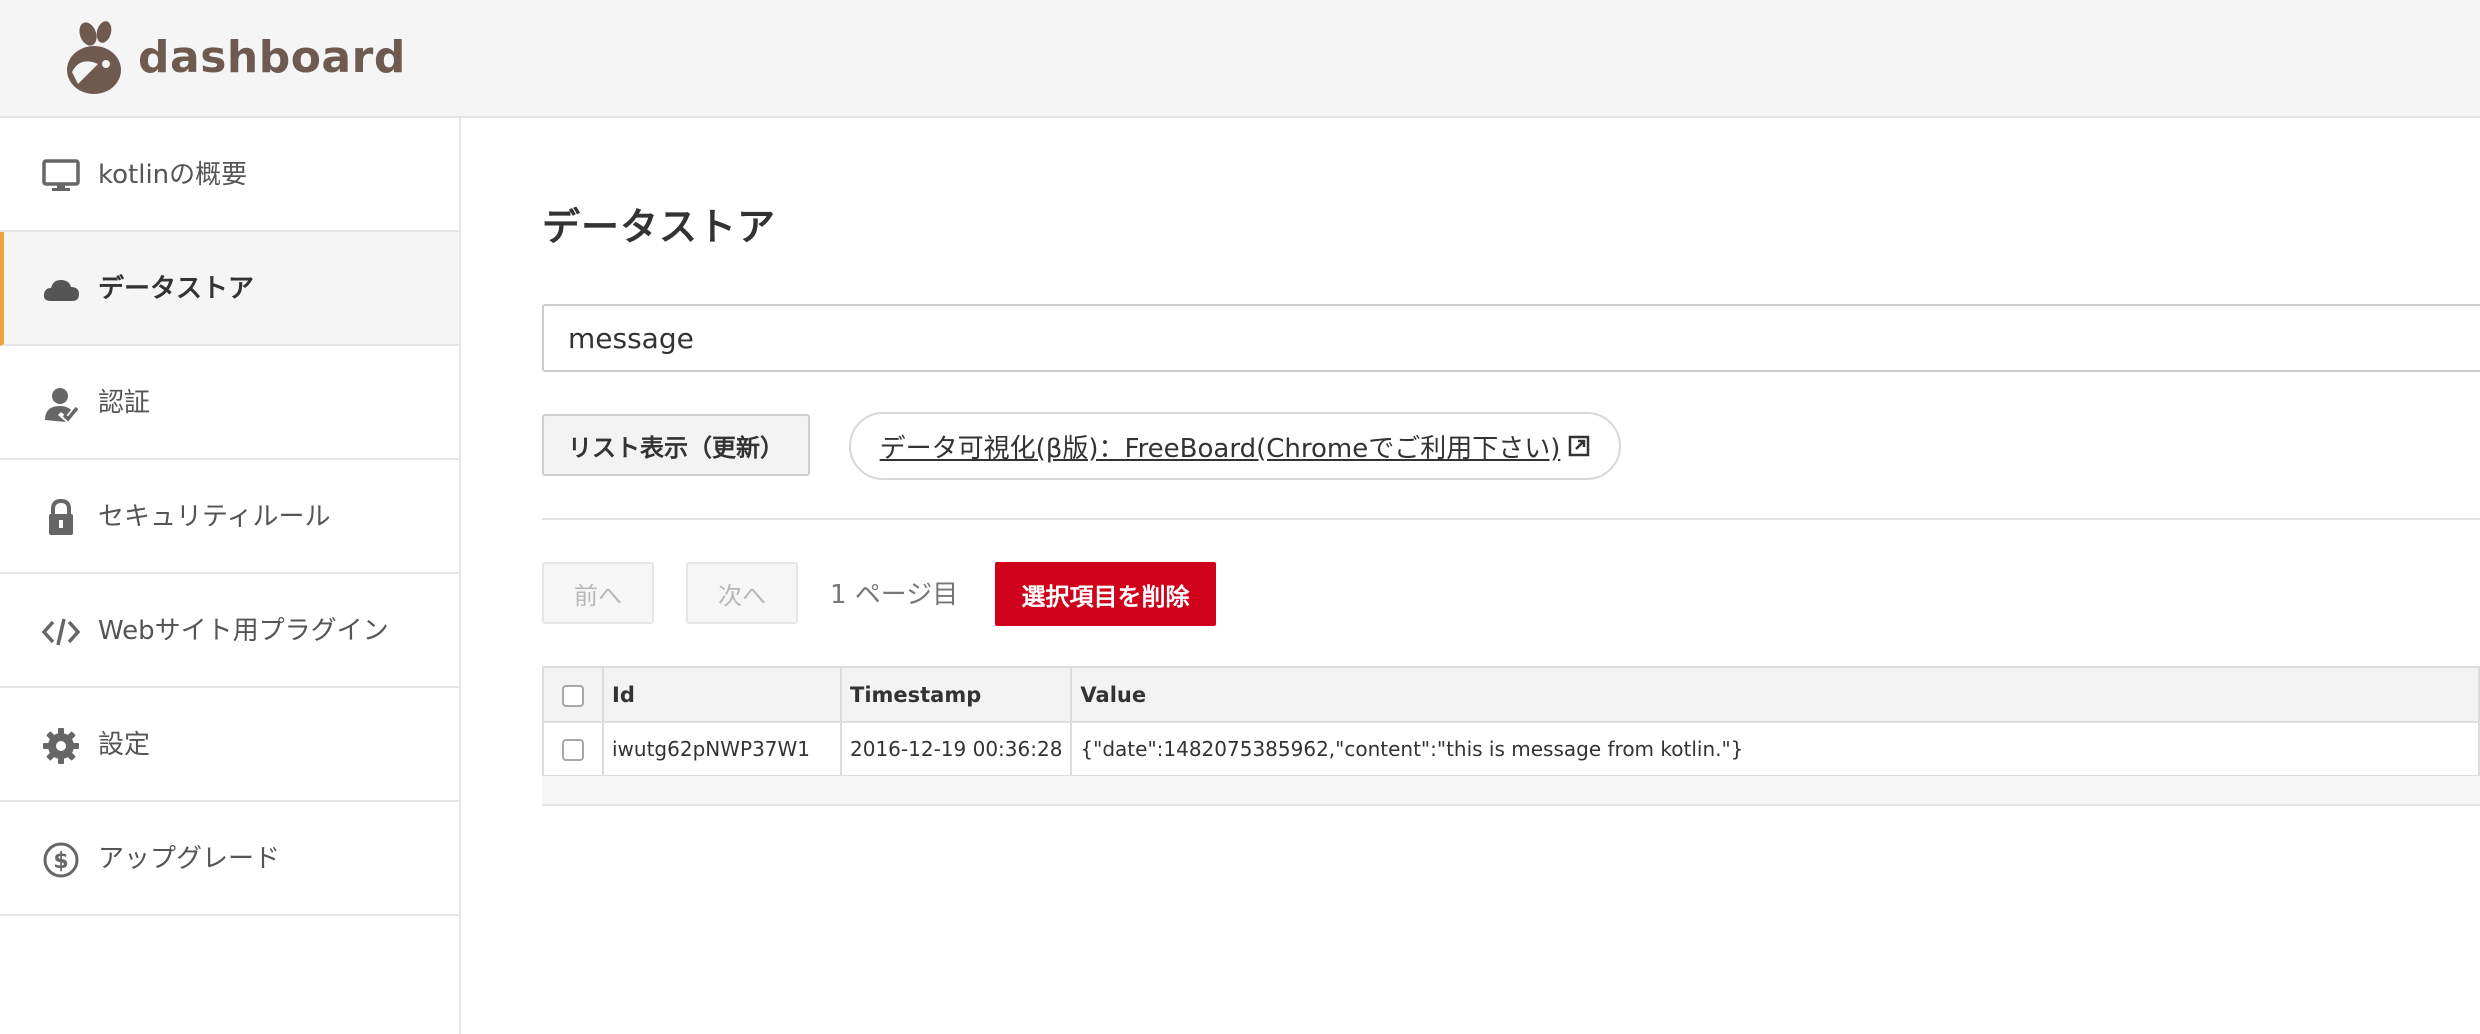 This screenshot has height=1034, width=2480. Describe the element at coordinates (173, 175) in the screenshot. I see `sidebar-item-label: kotlinの概要` at that location.